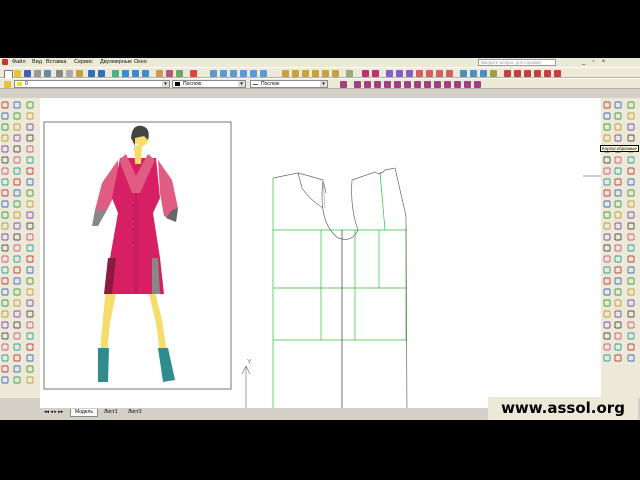 This screenshot has height=480, width=640. I want to click on front-icon, so click(357, 84).